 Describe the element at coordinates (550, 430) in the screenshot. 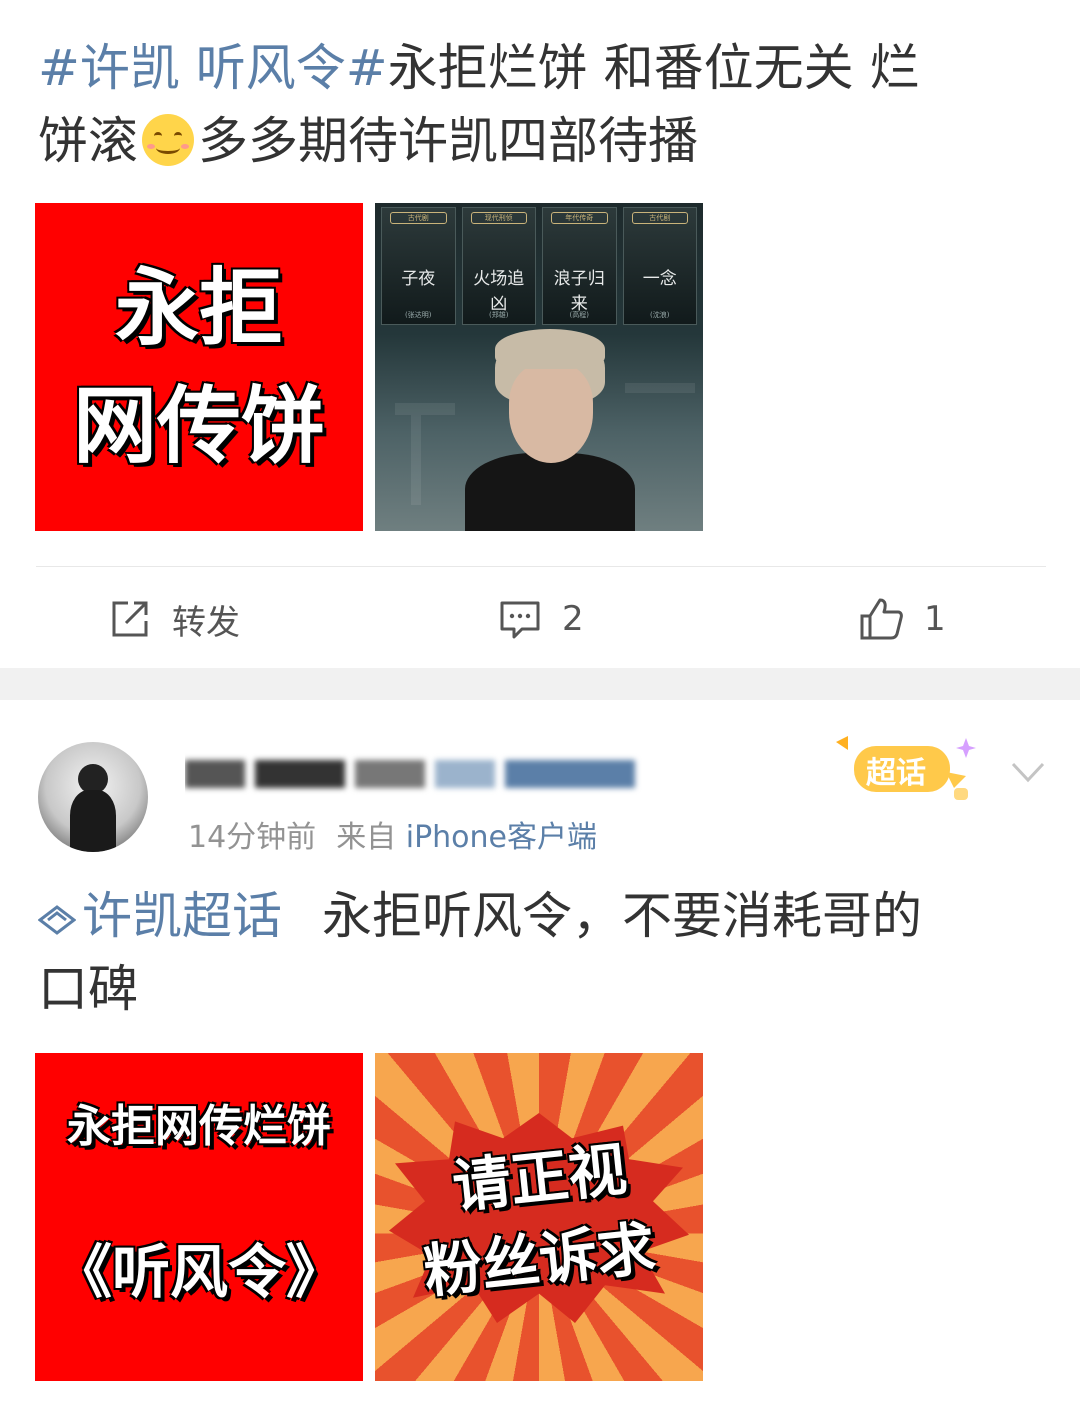

I see `actor-photo` at that location.